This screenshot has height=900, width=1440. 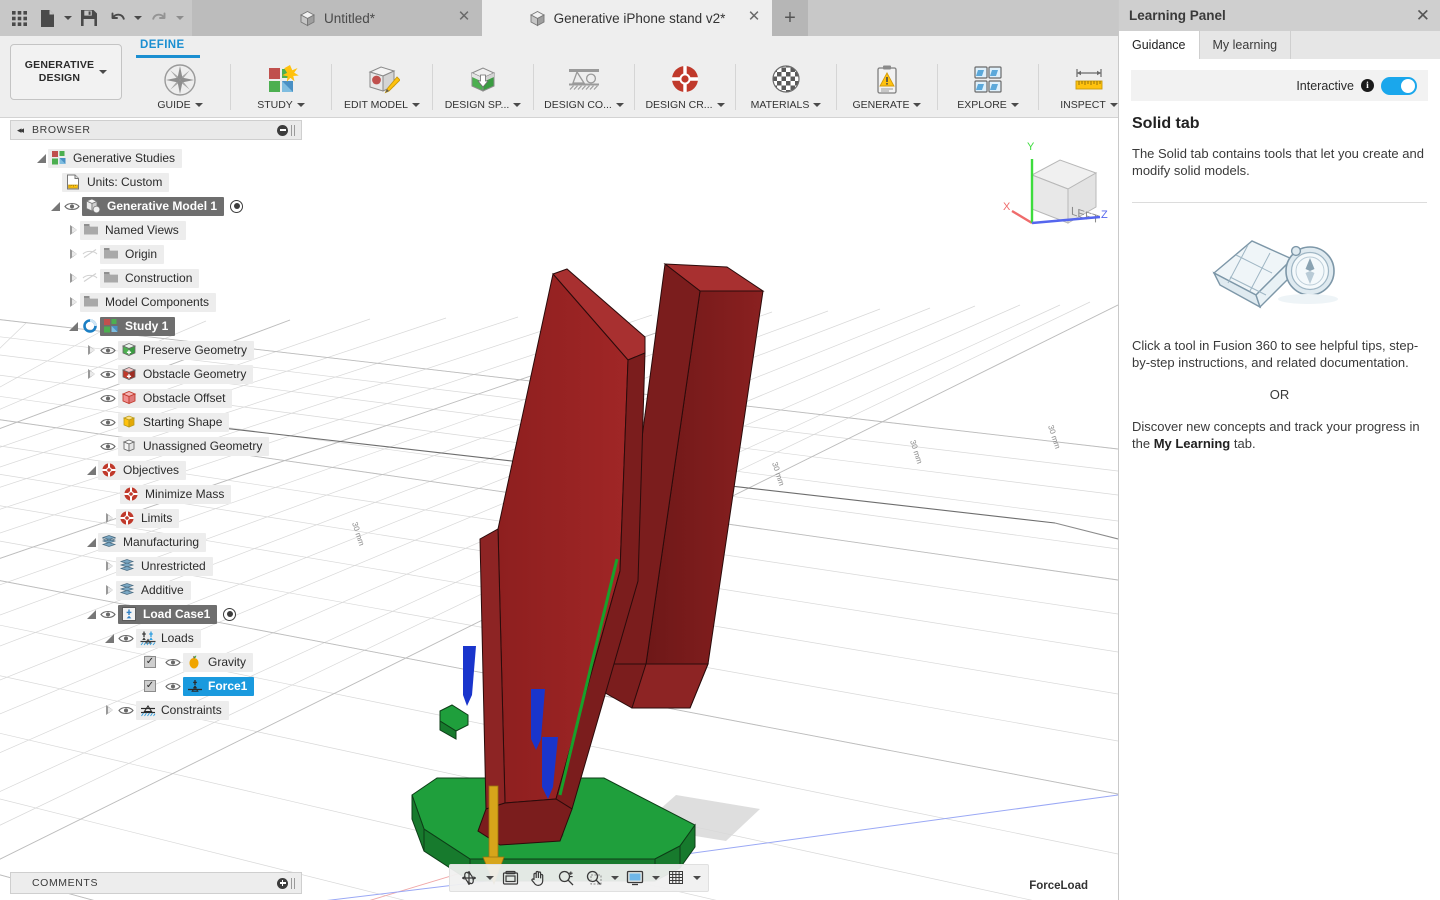 What do you see at coordinates (133, 230) in the screenshot?
I see `tree-node: Named Views` at bounding box center [133, 230].